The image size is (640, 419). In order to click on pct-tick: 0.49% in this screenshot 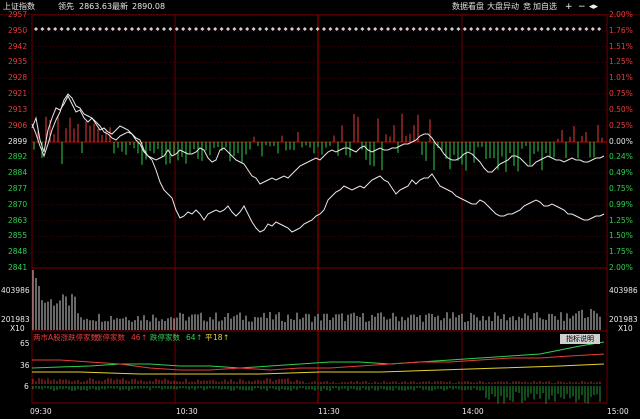, I will do `click(621, 173)`.